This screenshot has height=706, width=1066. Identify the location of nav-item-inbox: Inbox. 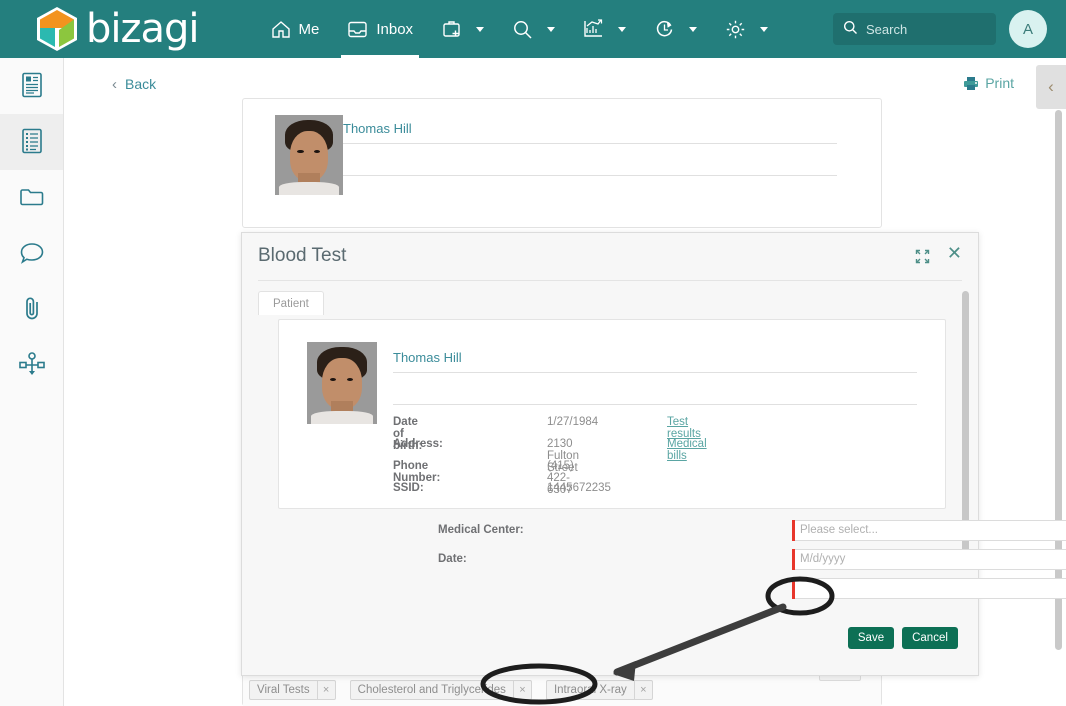
(380, 29).